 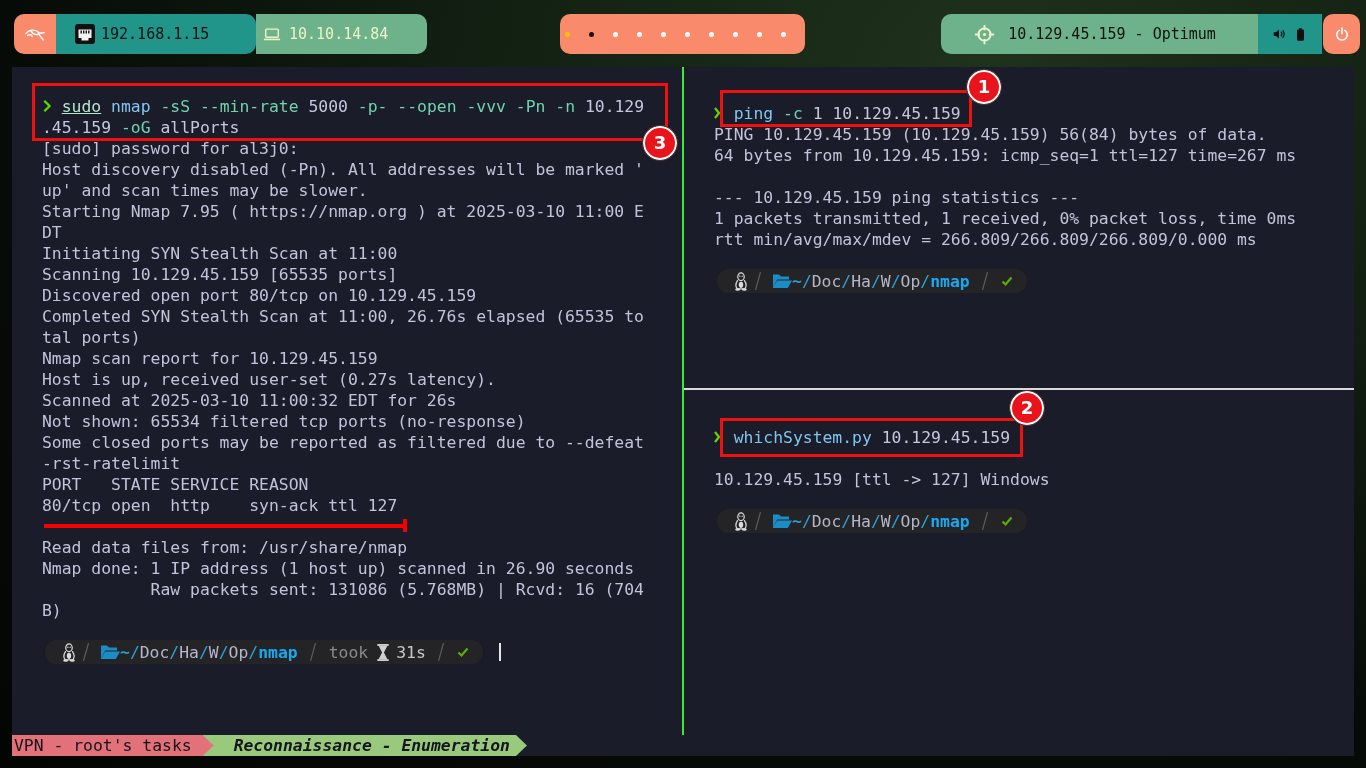 What do you see at coordinates (269, 379) in the screenshot?
I see `output-line: Host is up, received user-set (0.27s latency).` at bounding box center [269, 379].